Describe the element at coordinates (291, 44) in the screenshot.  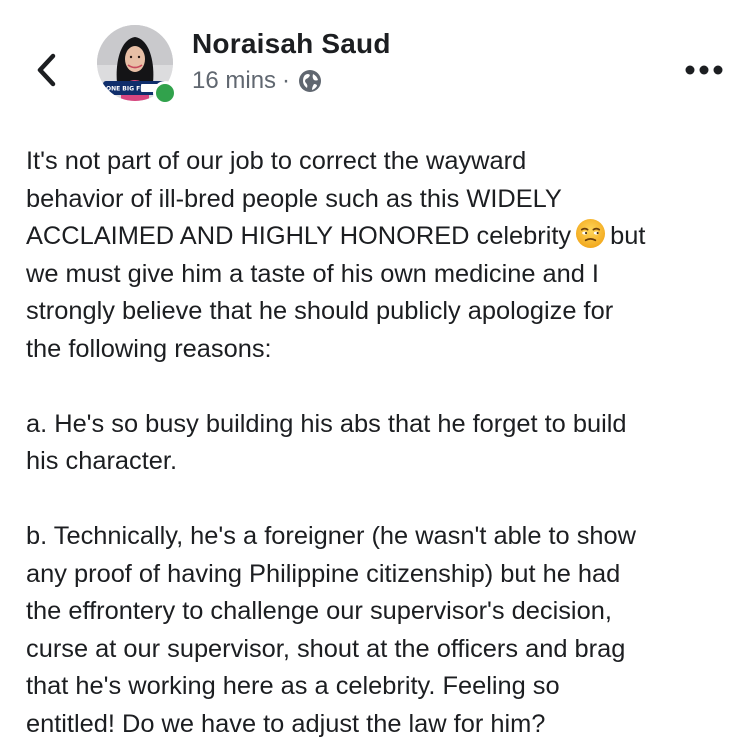
I see `author-name: Noraisah Saud` at that location.